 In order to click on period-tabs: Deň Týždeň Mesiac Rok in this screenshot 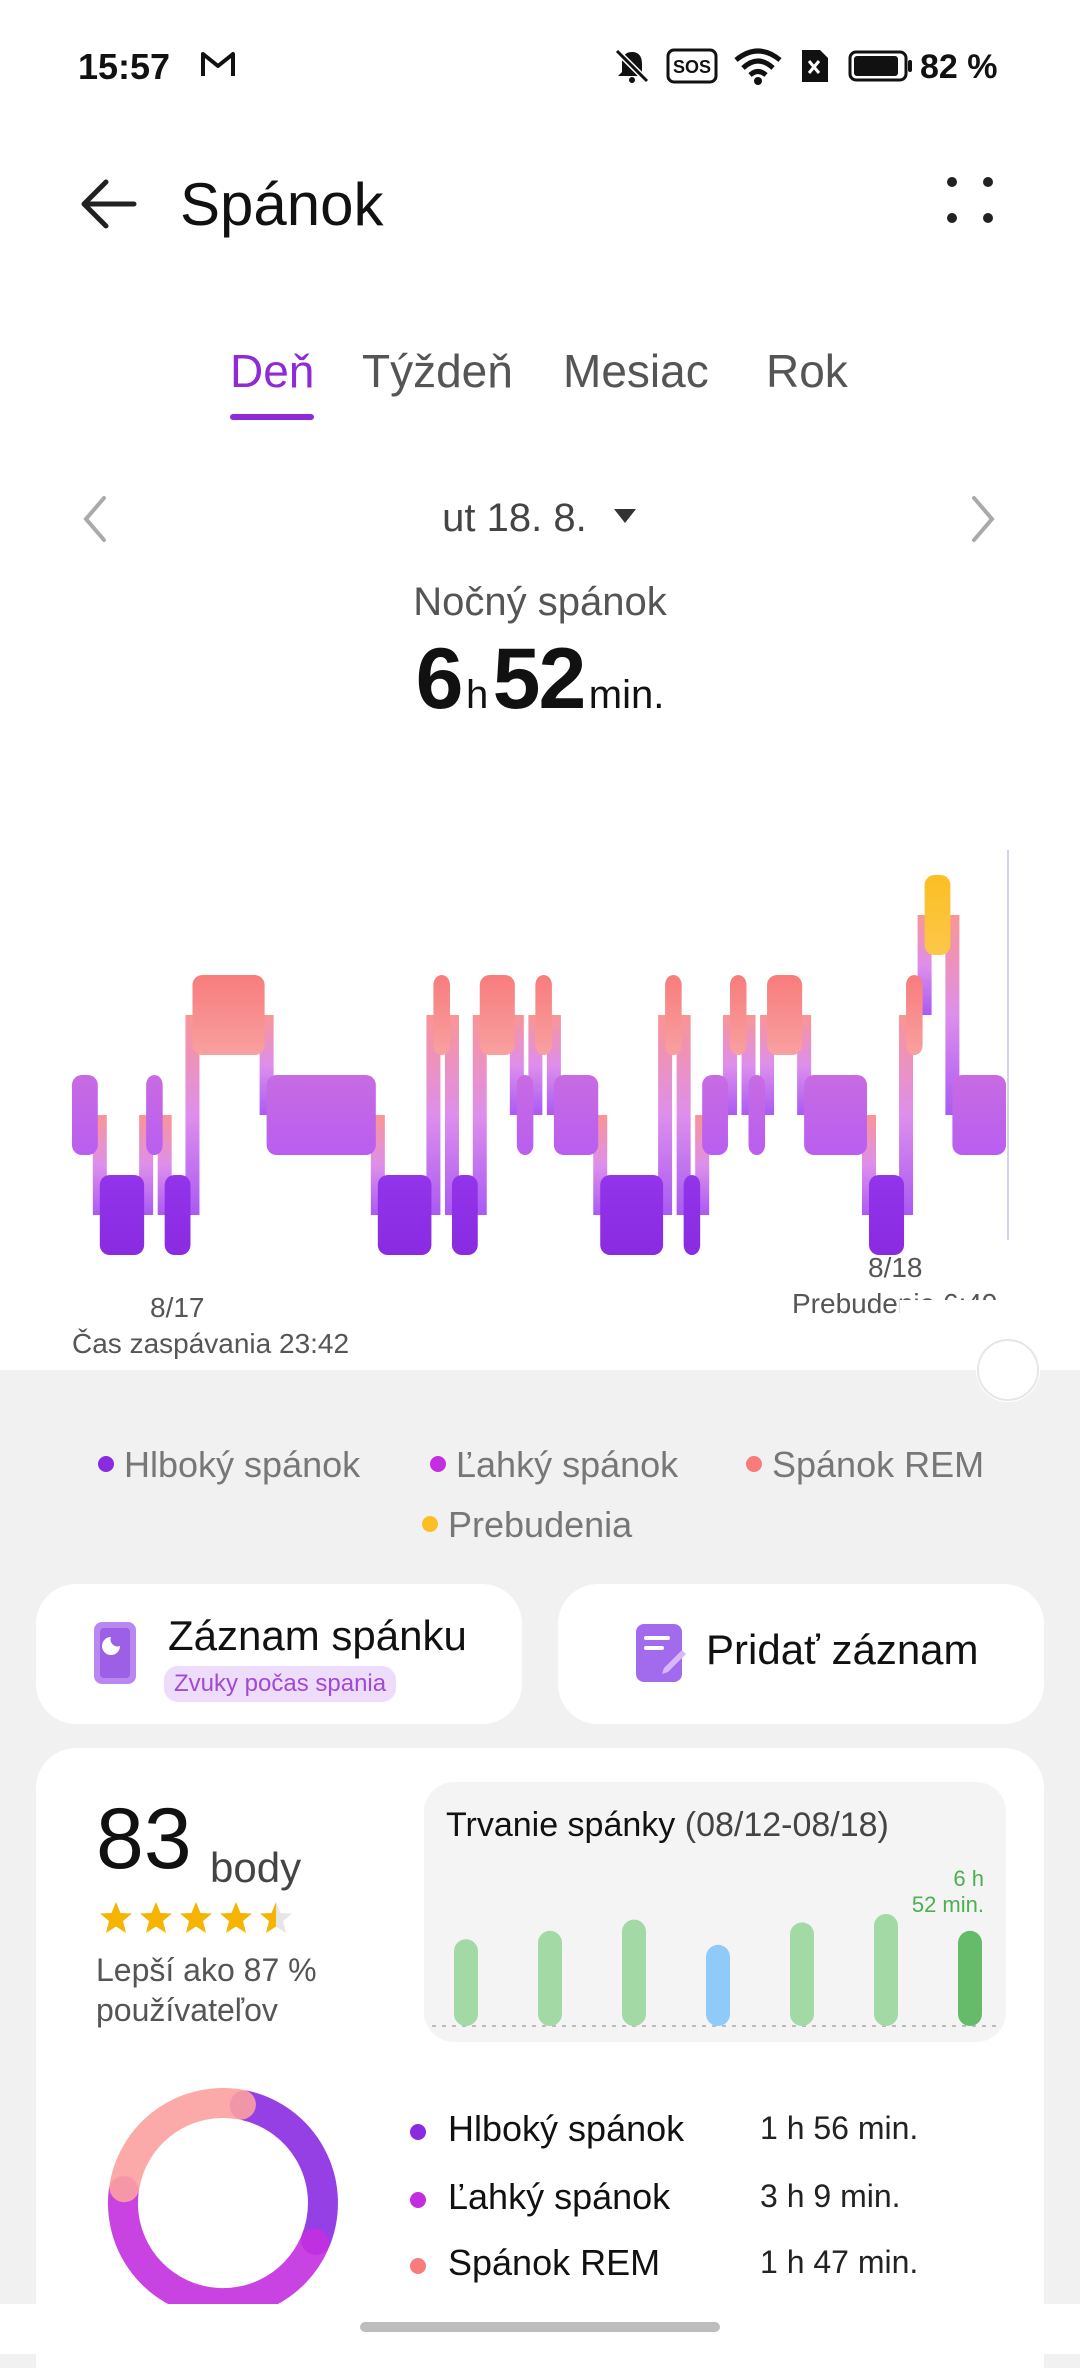, I will do `click(540, 380)`.